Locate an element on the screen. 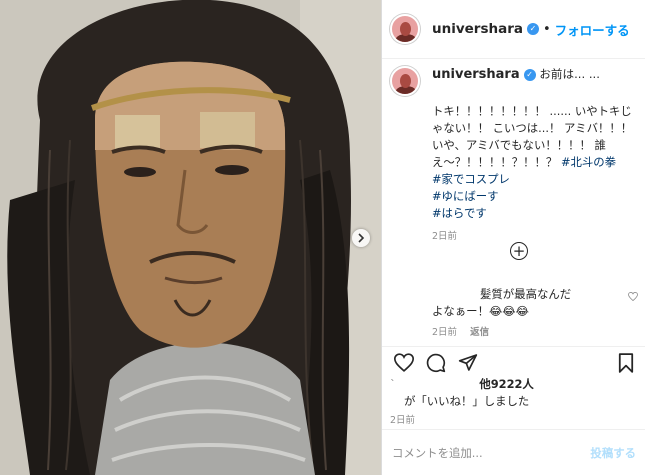 This screenshot has height=476, width=645. share-button is located at coordinates (468, 364).